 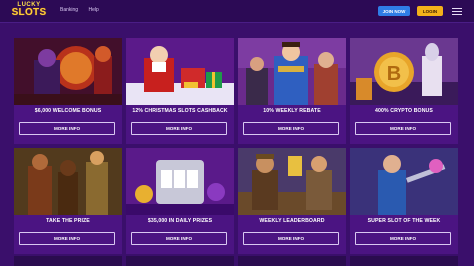 I want to click on promo-card: TAKE THE PRIZE MORE INFO, so click(x=68, y=201).